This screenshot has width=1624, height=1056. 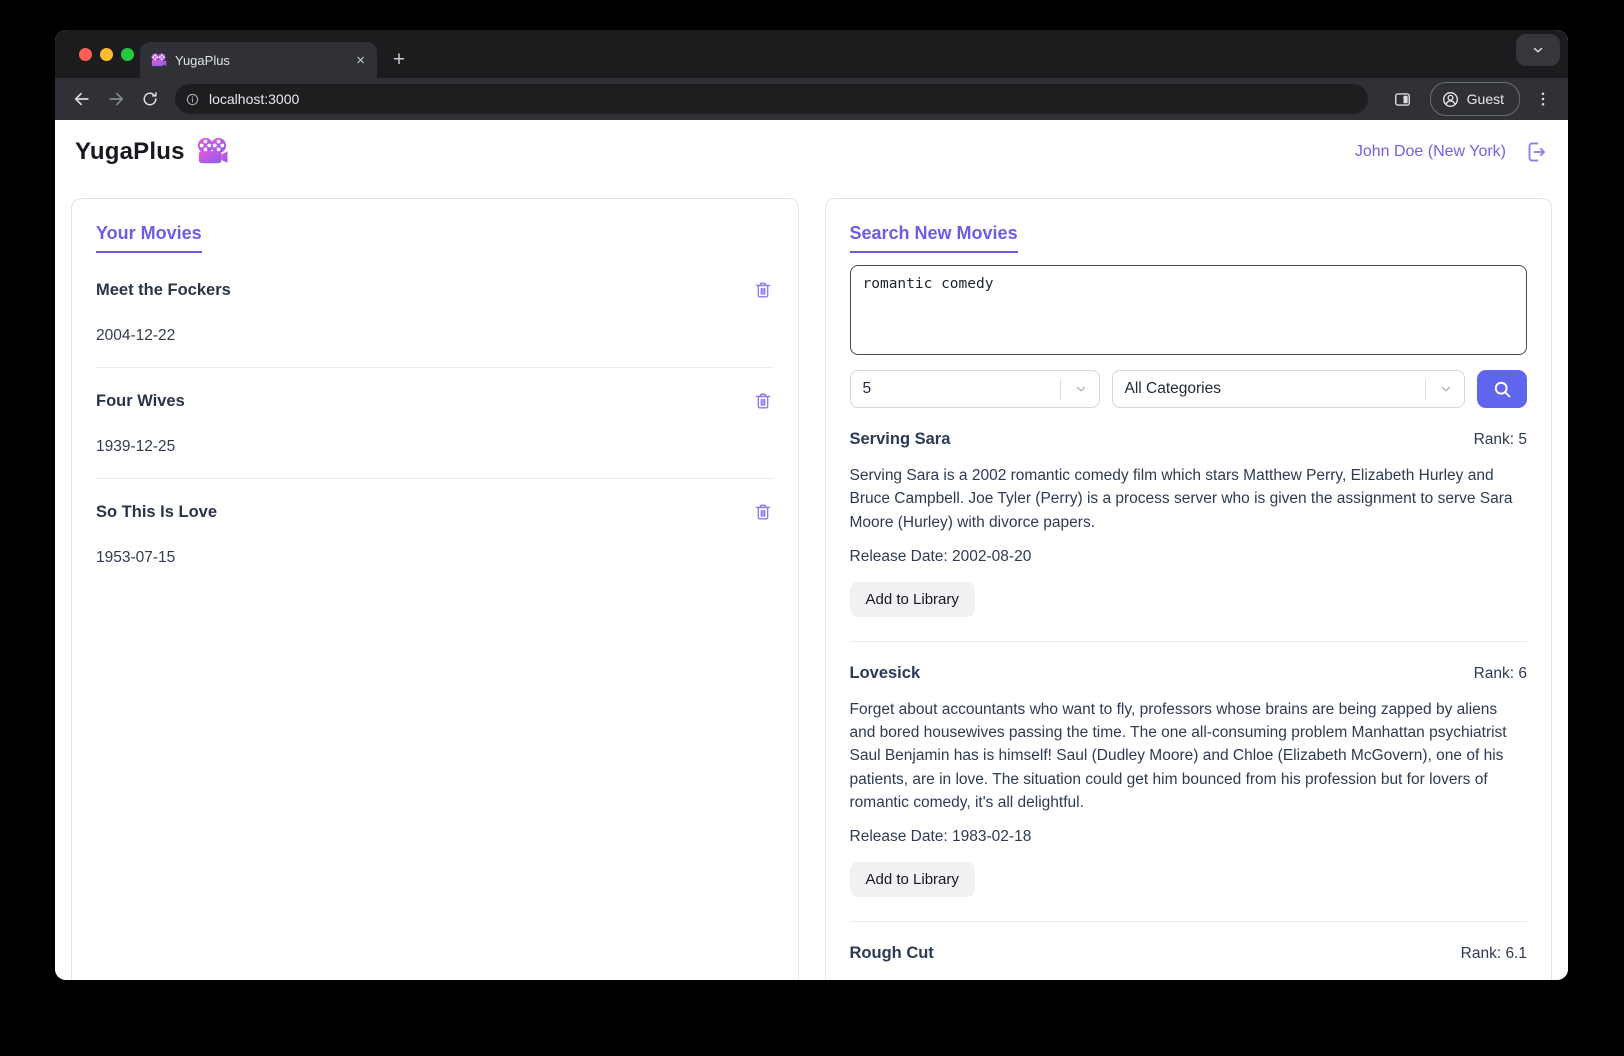 I want to click on tab-title: YugaPlus, so click(x=202, y=60).